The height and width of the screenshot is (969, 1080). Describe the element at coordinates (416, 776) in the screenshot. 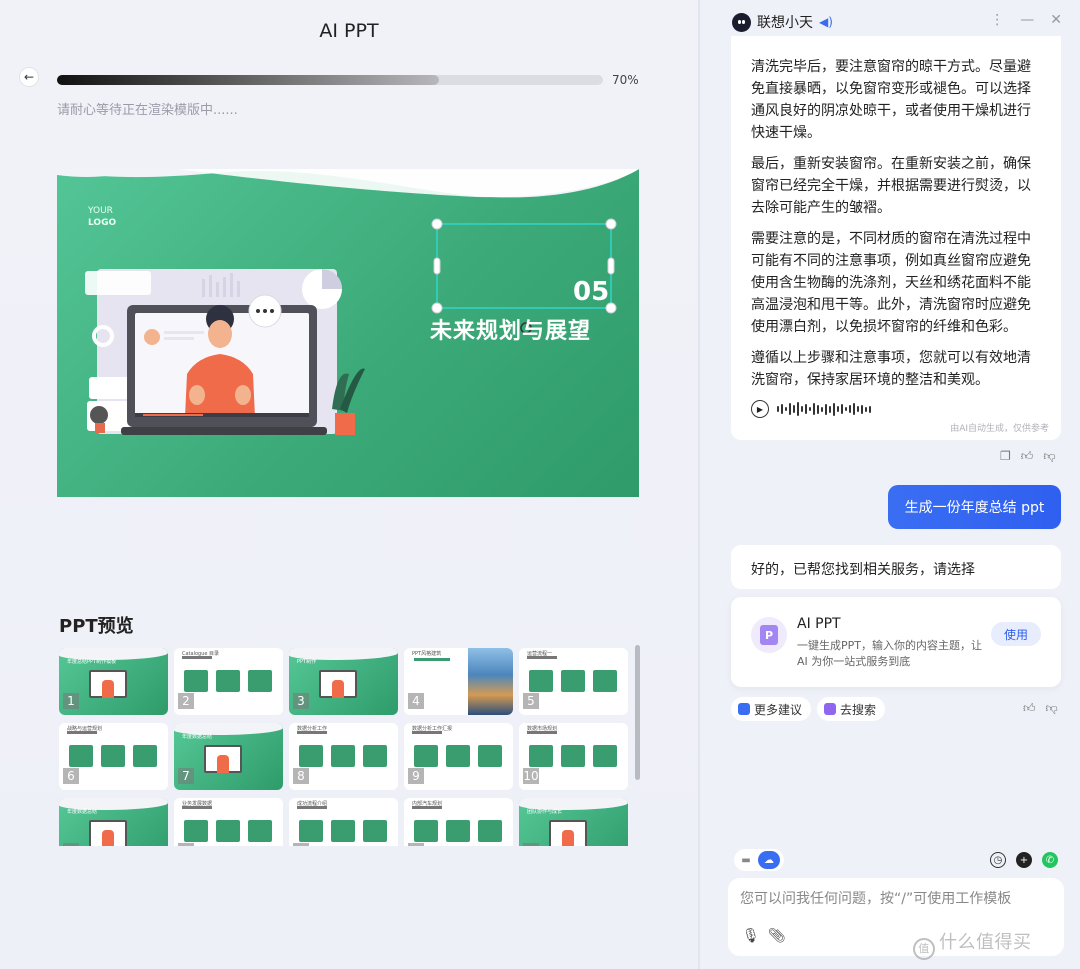

I see `thumbnail-number: 9` at that location.